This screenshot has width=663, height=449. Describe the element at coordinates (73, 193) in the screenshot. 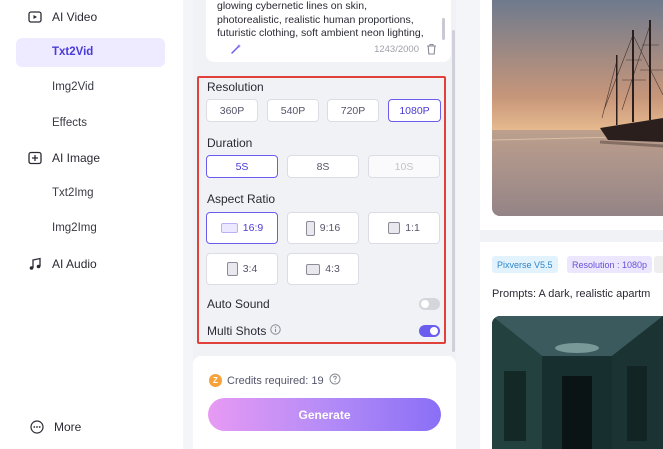

I see `sidebar-item-txt2img: Txt2Img` at that location.